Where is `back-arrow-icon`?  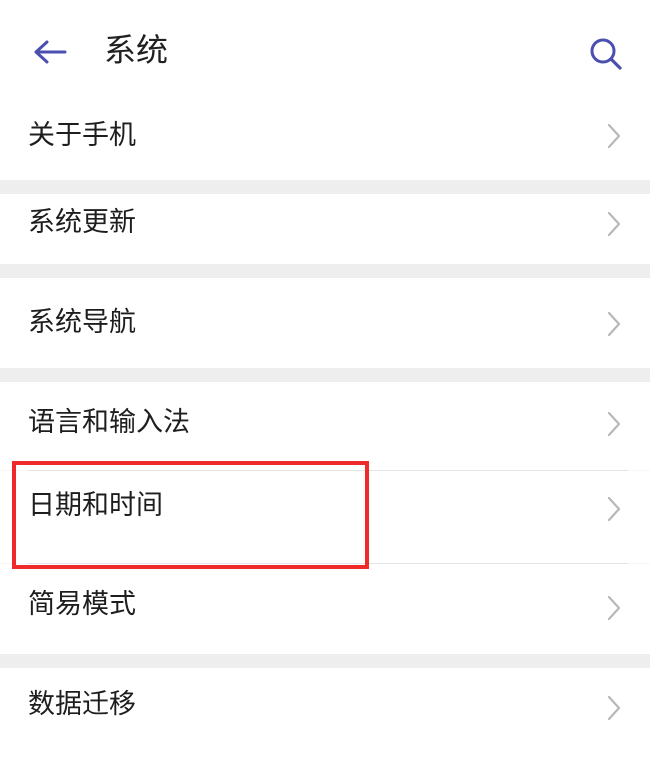 back-arrow-icon is located at coordinates (50, 52).